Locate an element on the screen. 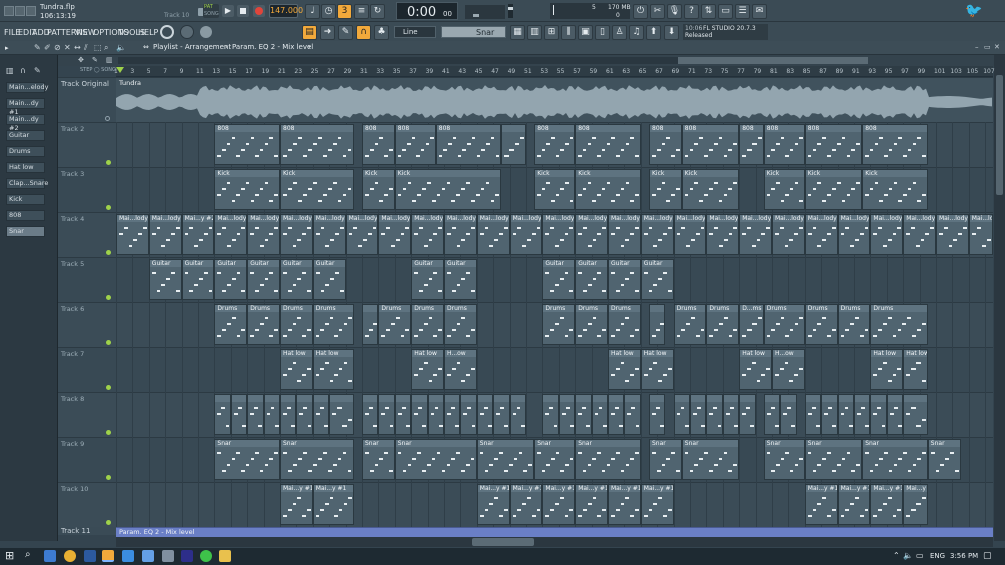 This screenshot has width=1005, height=565. horizontal-scrollbar is located at coordinates (554, 542).